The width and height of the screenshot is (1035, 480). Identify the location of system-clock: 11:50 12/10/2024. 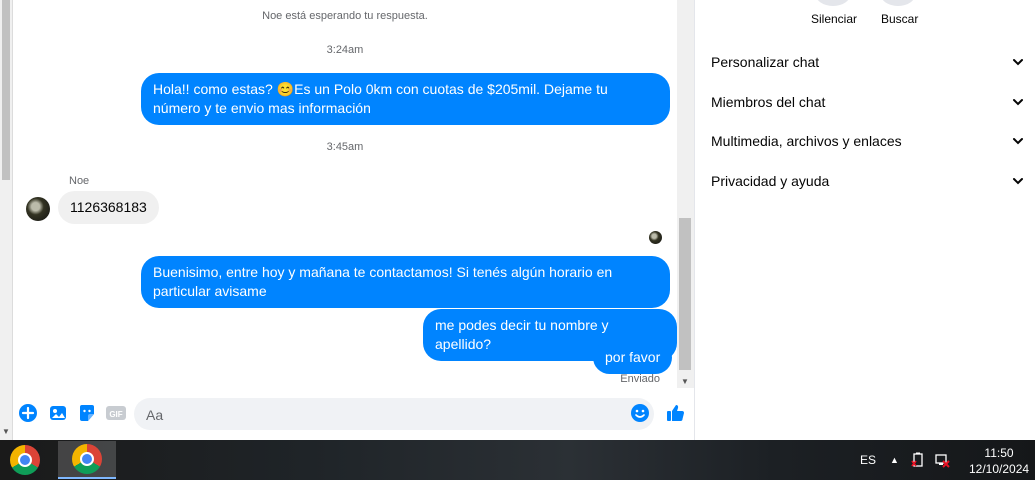
(999, 461).